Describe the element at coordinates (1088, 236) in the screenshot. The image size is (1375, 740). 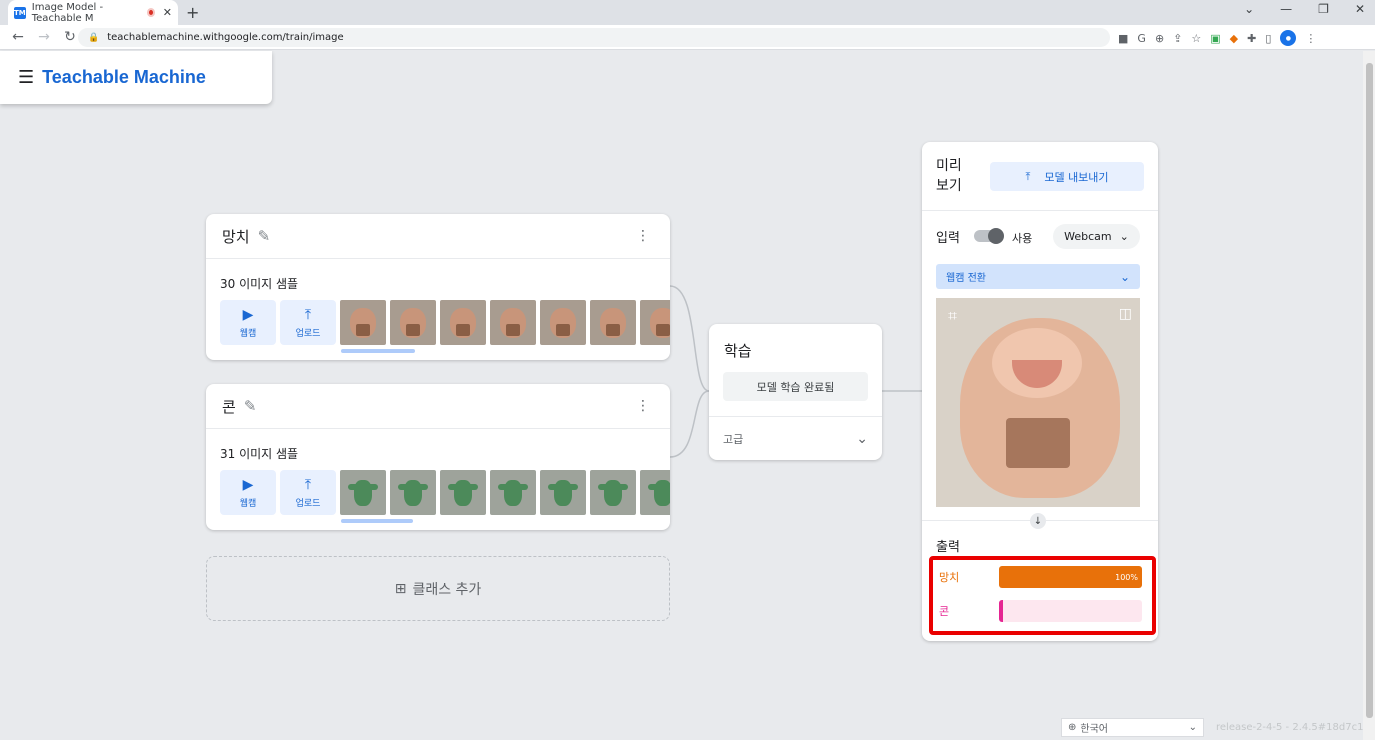
I see `source-select-value: Webcam` at that location.